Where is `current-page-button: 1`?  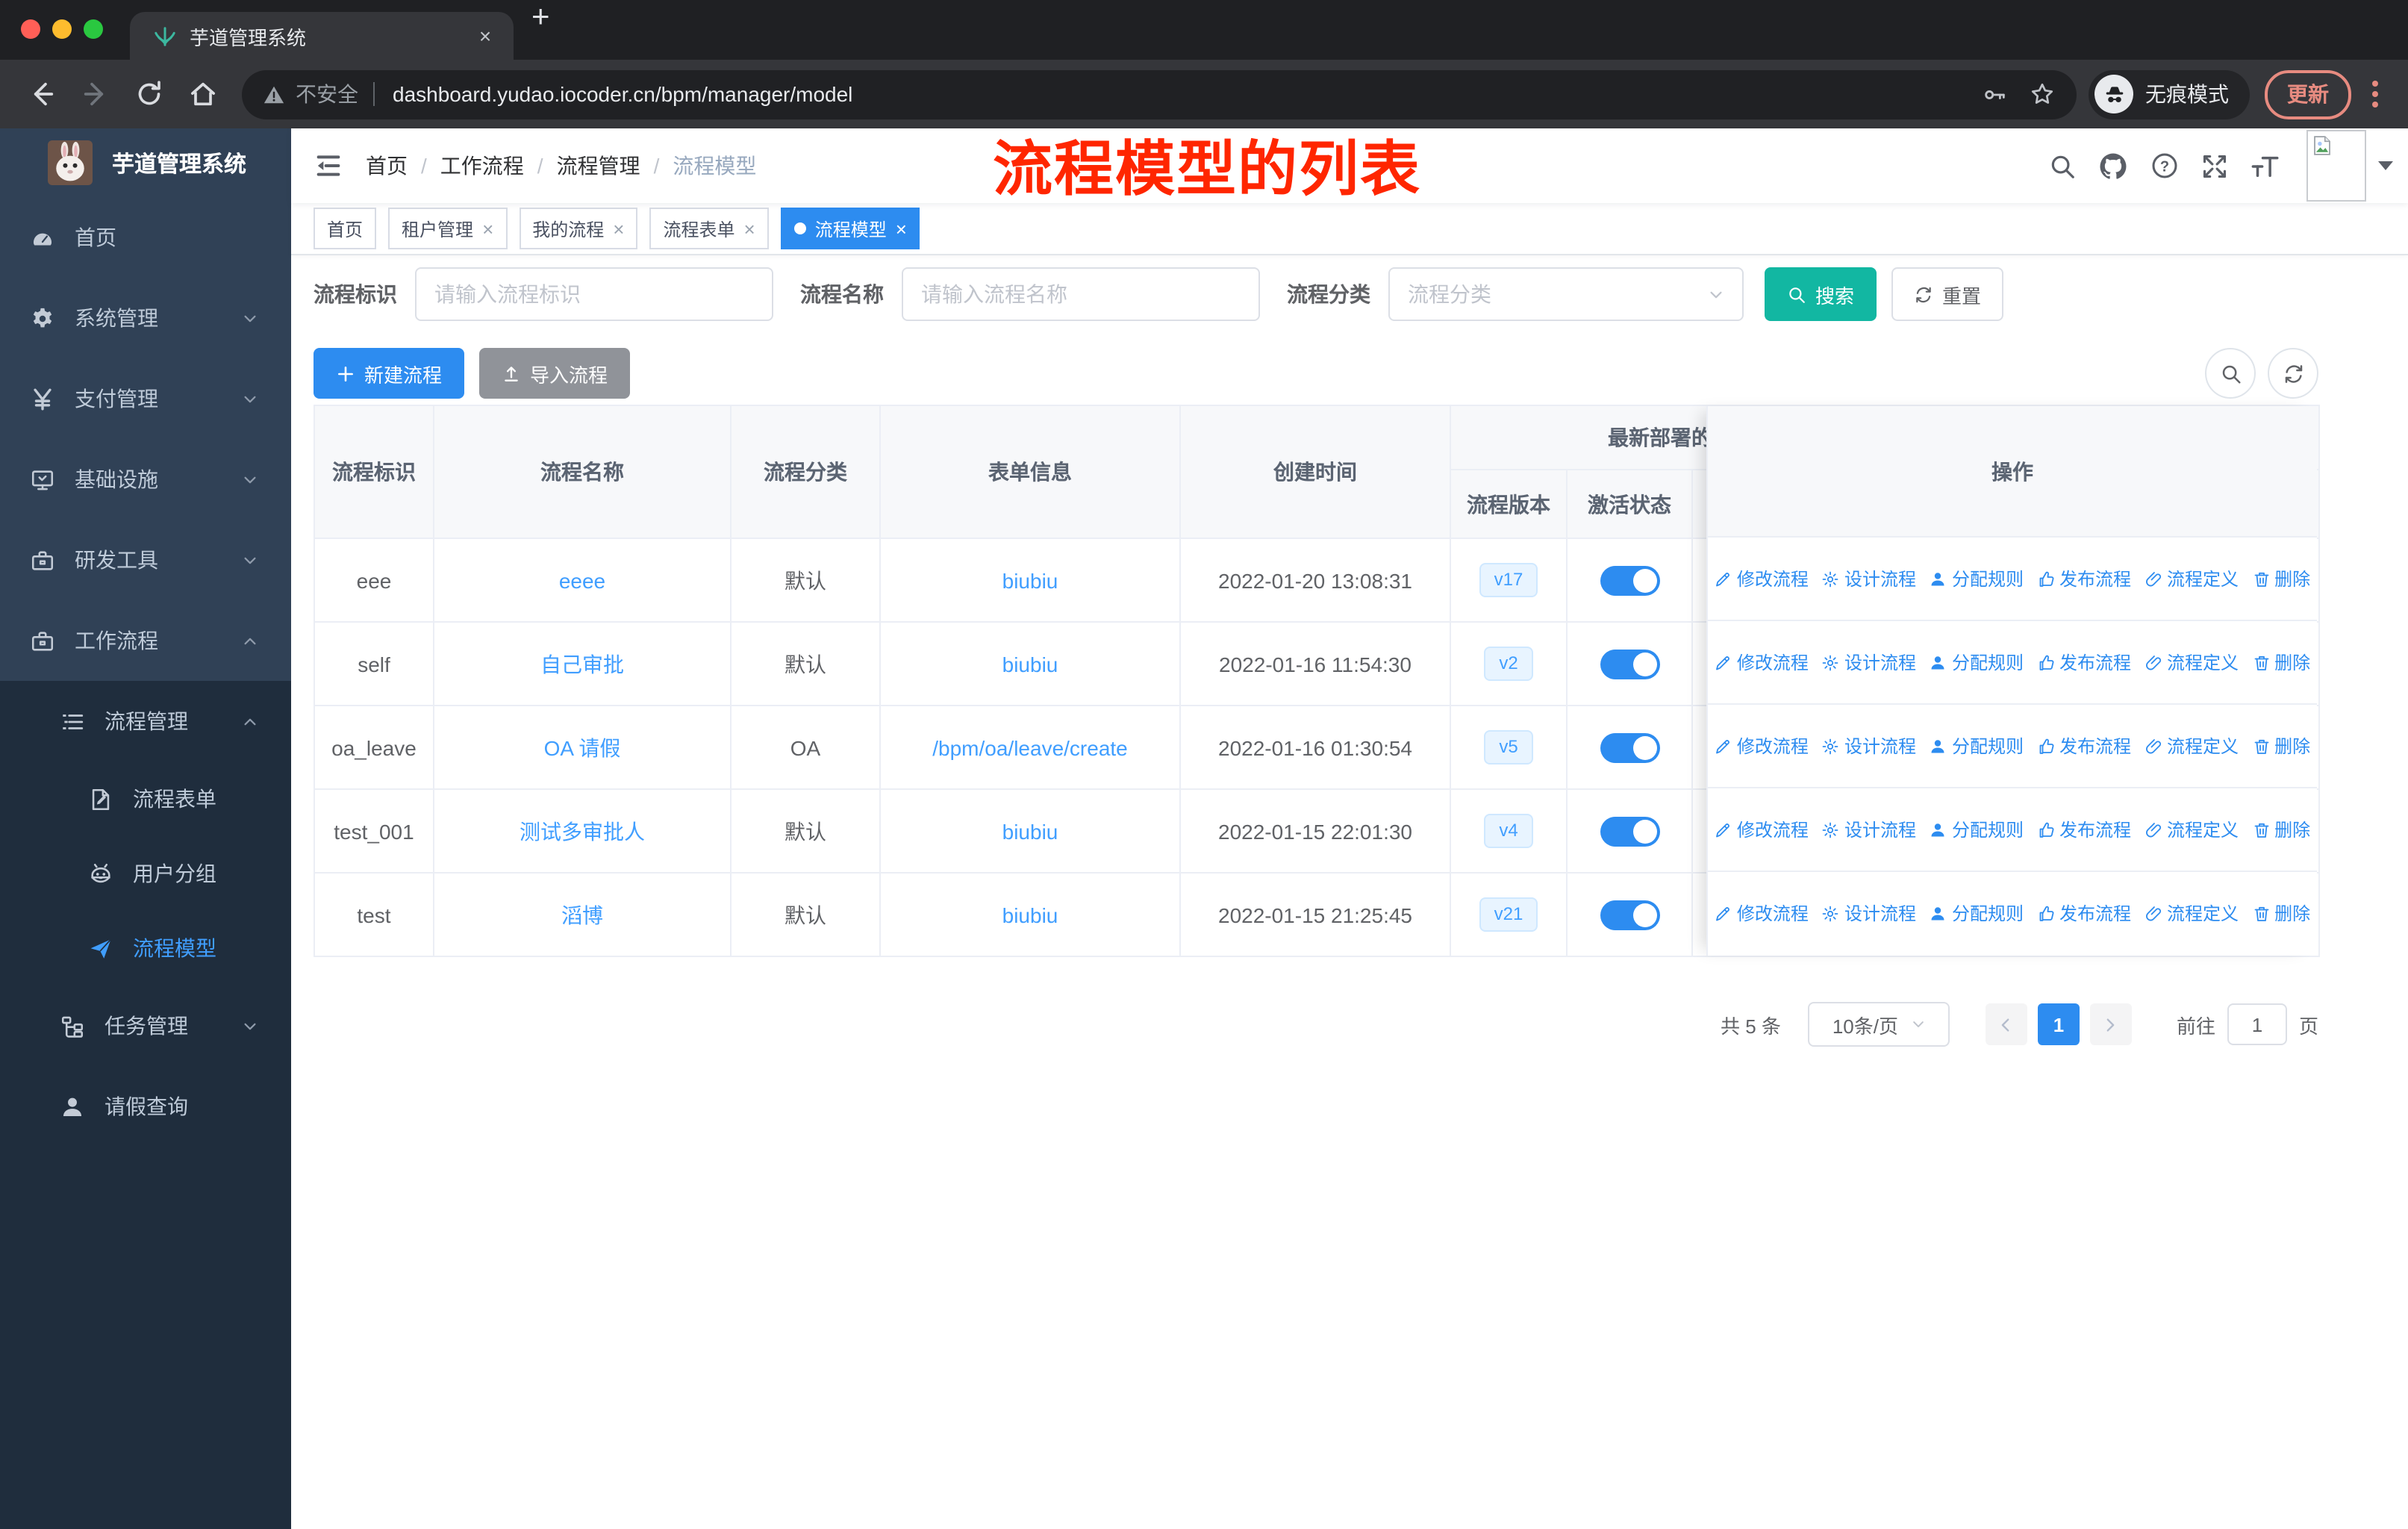
current-page-button: 1 is located at coordinates (2058, 1024).